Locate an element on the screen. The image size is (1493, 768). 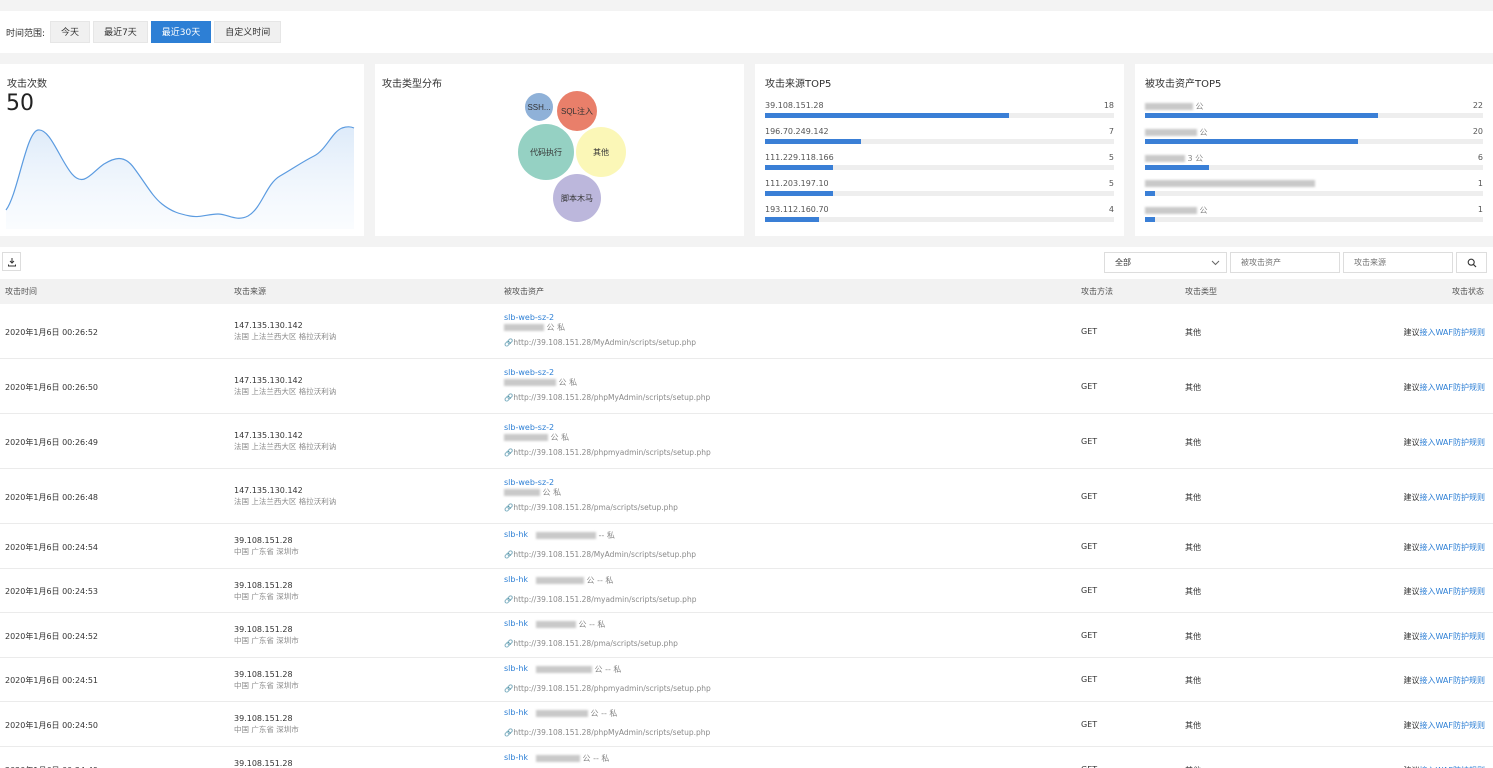
asset-bar-row: 公 1 is located at coordinates (1314, 218).